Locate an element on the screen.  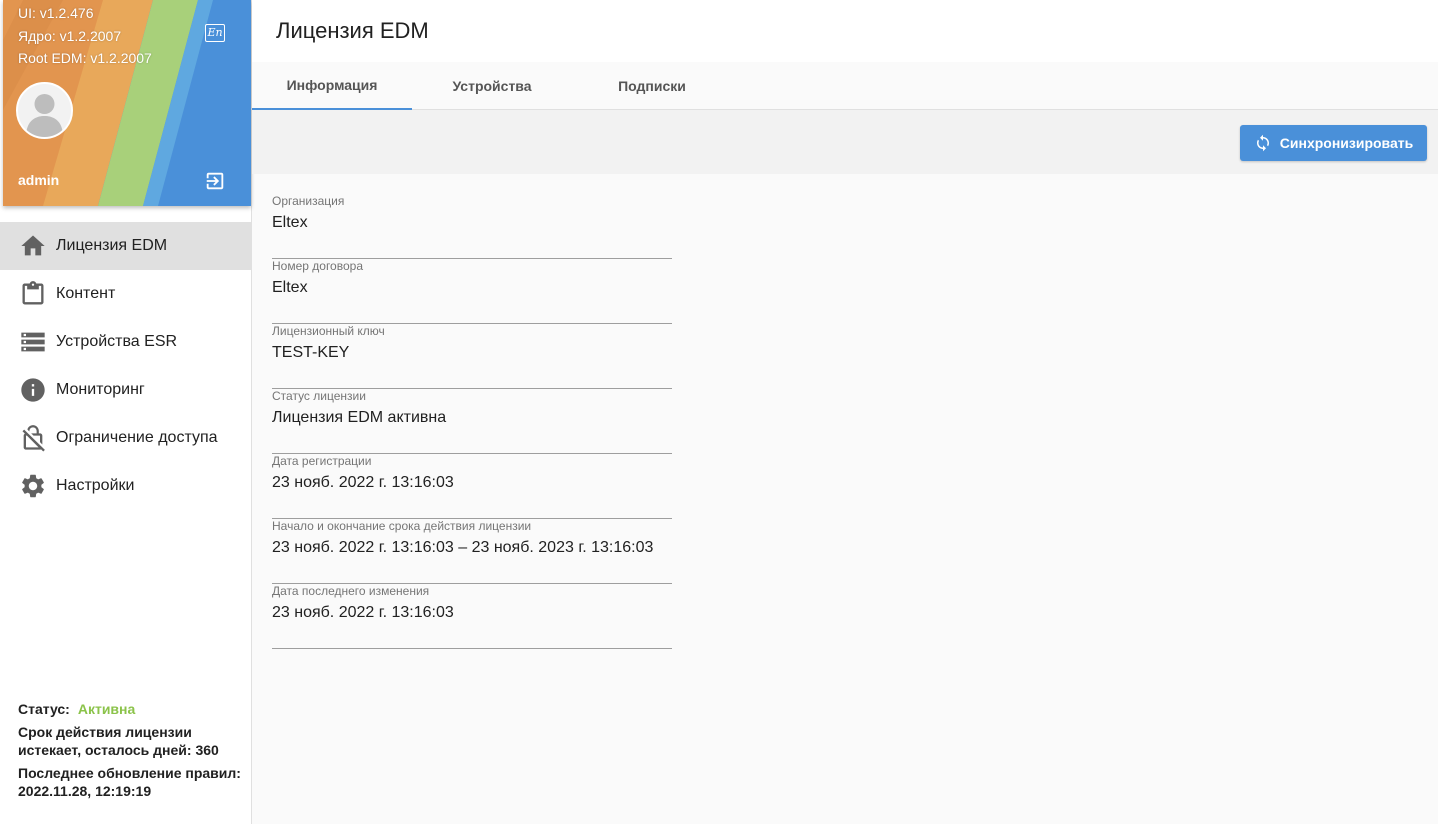
root-edm-version: Root EDM: v1.2.2007 is located at coordinates (85, 58).